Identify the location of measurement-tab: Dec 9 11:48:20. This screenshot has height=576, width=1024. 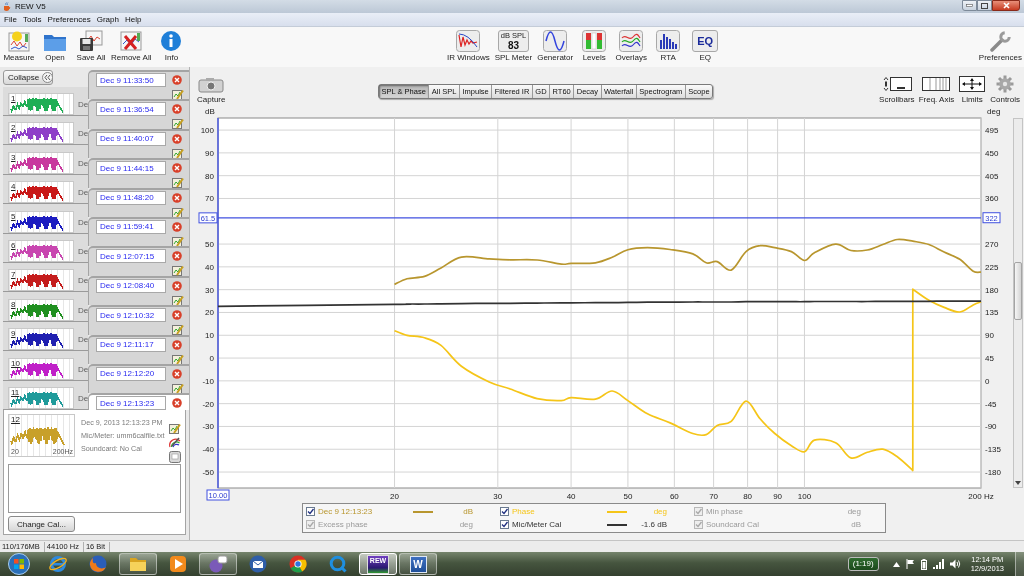
(138, 202).